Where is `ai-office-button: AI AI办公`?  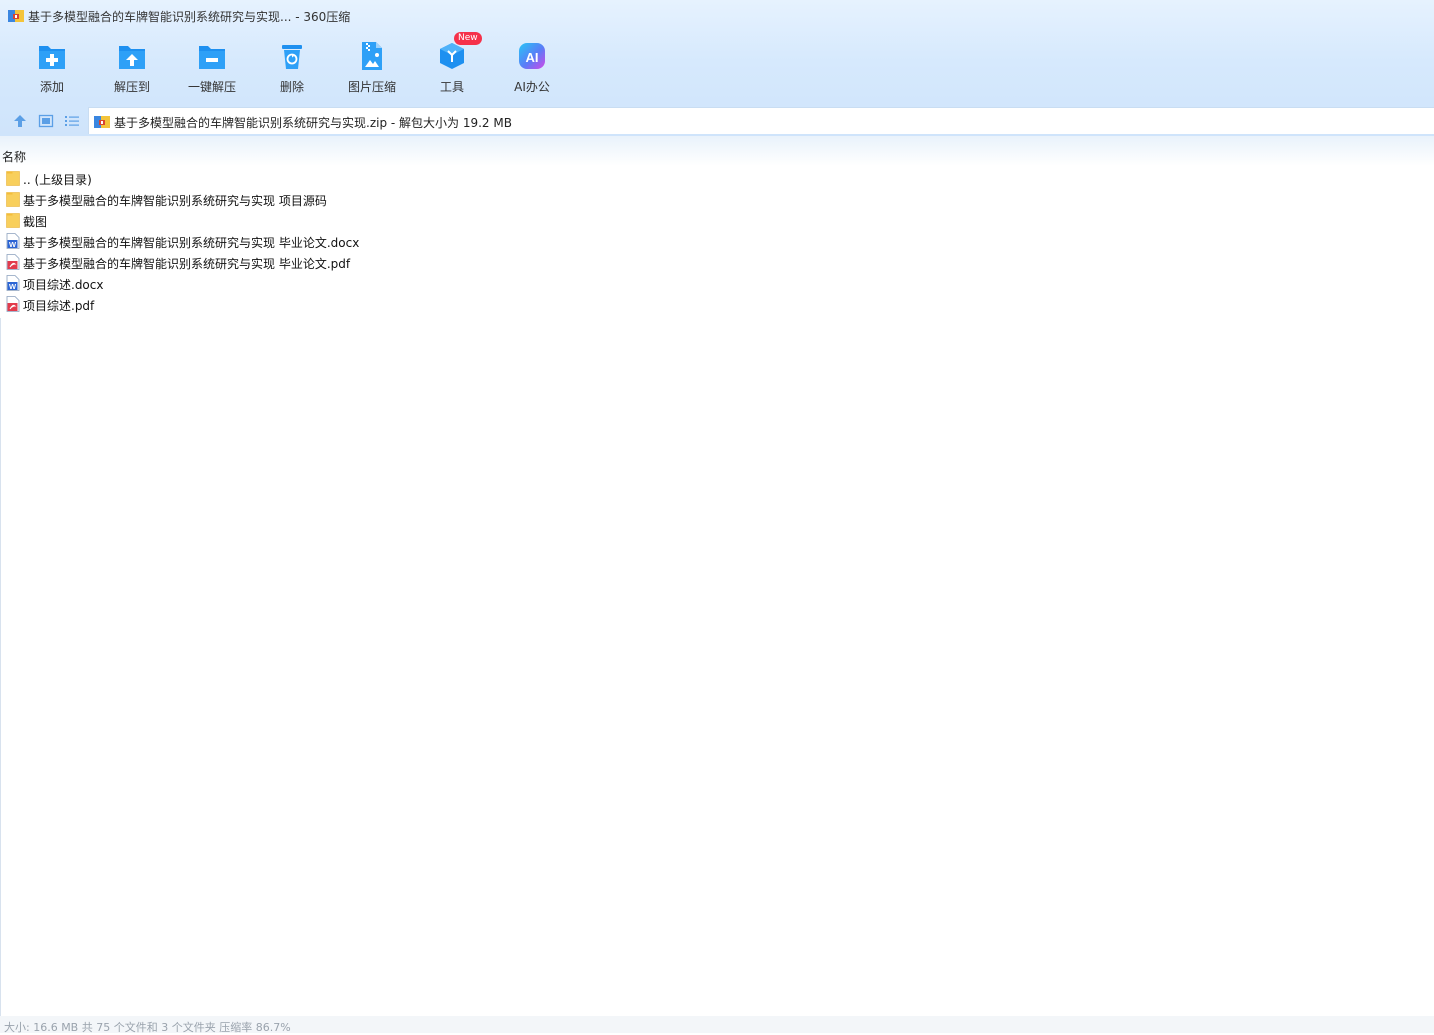
ai-office-button: AI AI办公 is located at coordinates (532, 68).